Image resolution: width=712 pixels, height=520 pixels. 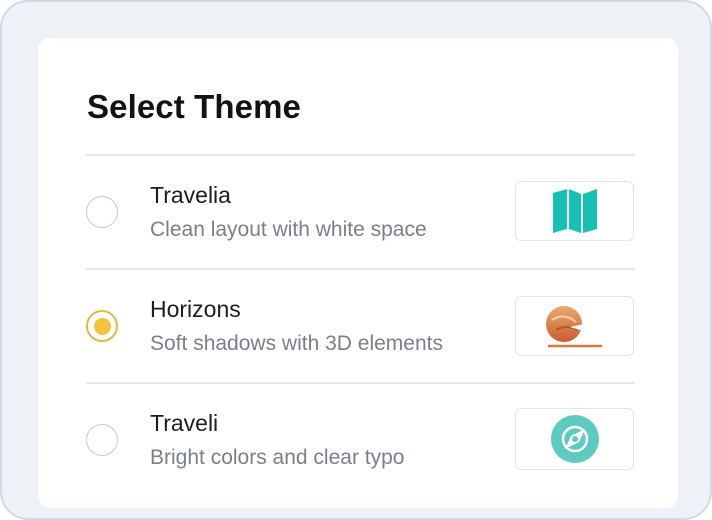 I want to click on theme-option-travelia: Travelia Clean layout with white space, so click(x=360, y=218).